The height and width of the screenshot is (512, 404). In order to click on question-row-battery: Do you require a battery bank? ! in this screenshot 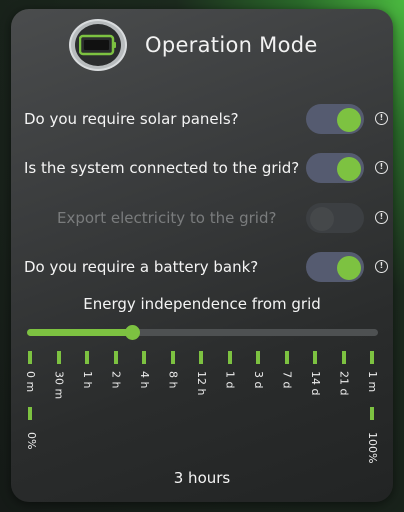, I will do `click(206, 267)`.